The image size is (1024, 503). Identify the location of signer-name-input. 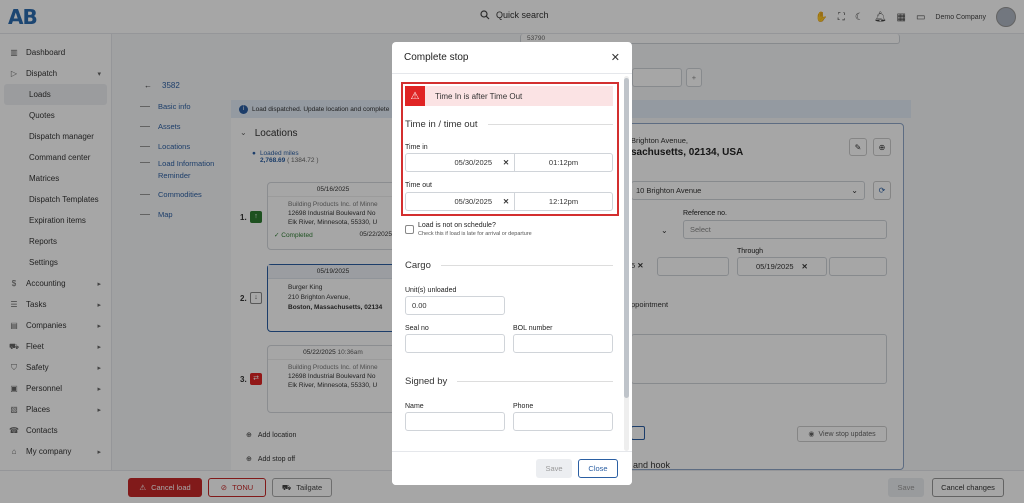
(455, 421).